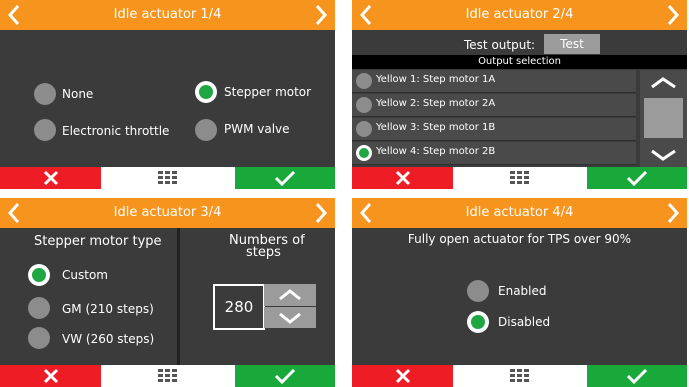 The width and height of the screenshot is (689, 387). What do you see at coordinates (178, 296) in the screenshot?
I see `column-divider` at bounding box center [178, 296].